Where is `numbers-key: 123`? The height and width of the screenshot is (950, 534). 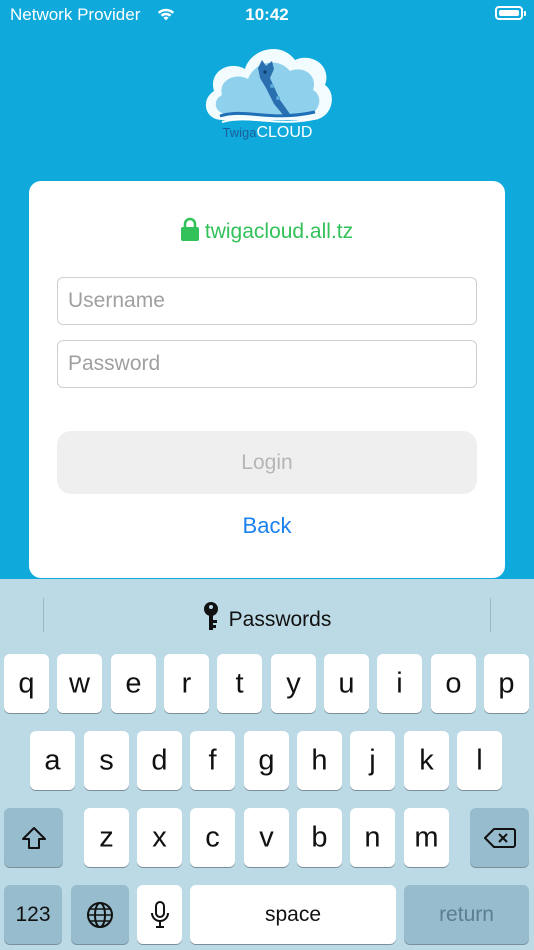 numbers-key: 123 is located at coordinates (33, 914).